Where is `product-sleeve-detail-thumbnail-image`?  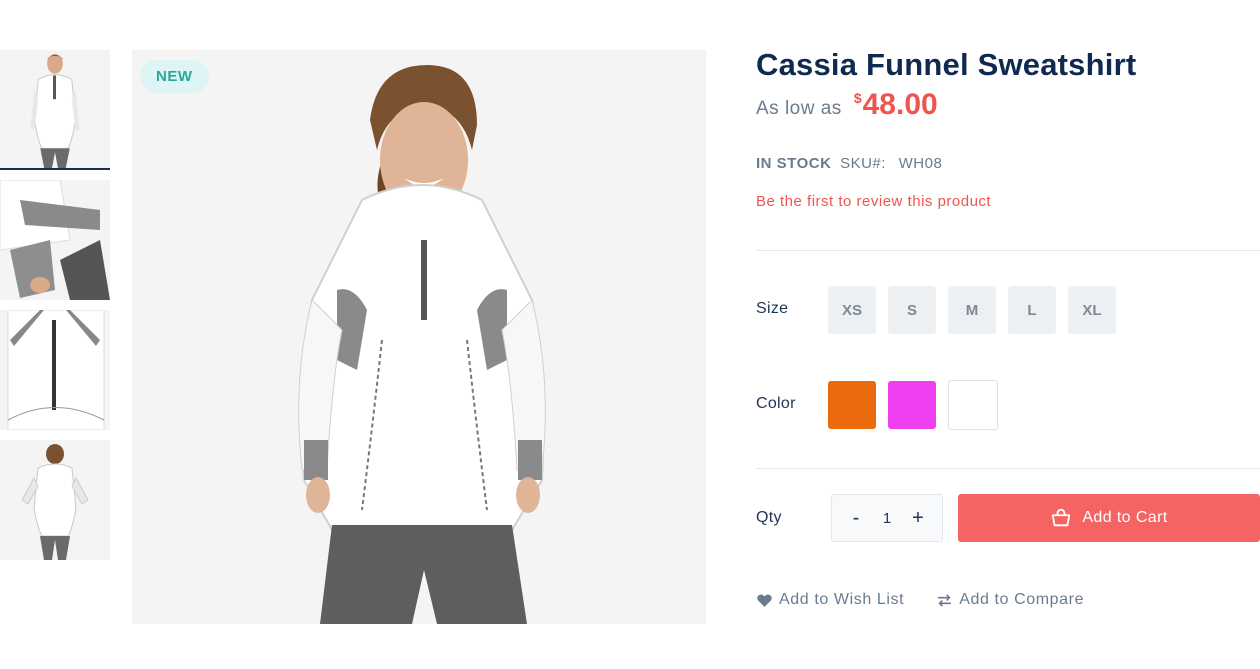 product-sleeve-detail-thumbnail-image is located at coordinates (55, 240).